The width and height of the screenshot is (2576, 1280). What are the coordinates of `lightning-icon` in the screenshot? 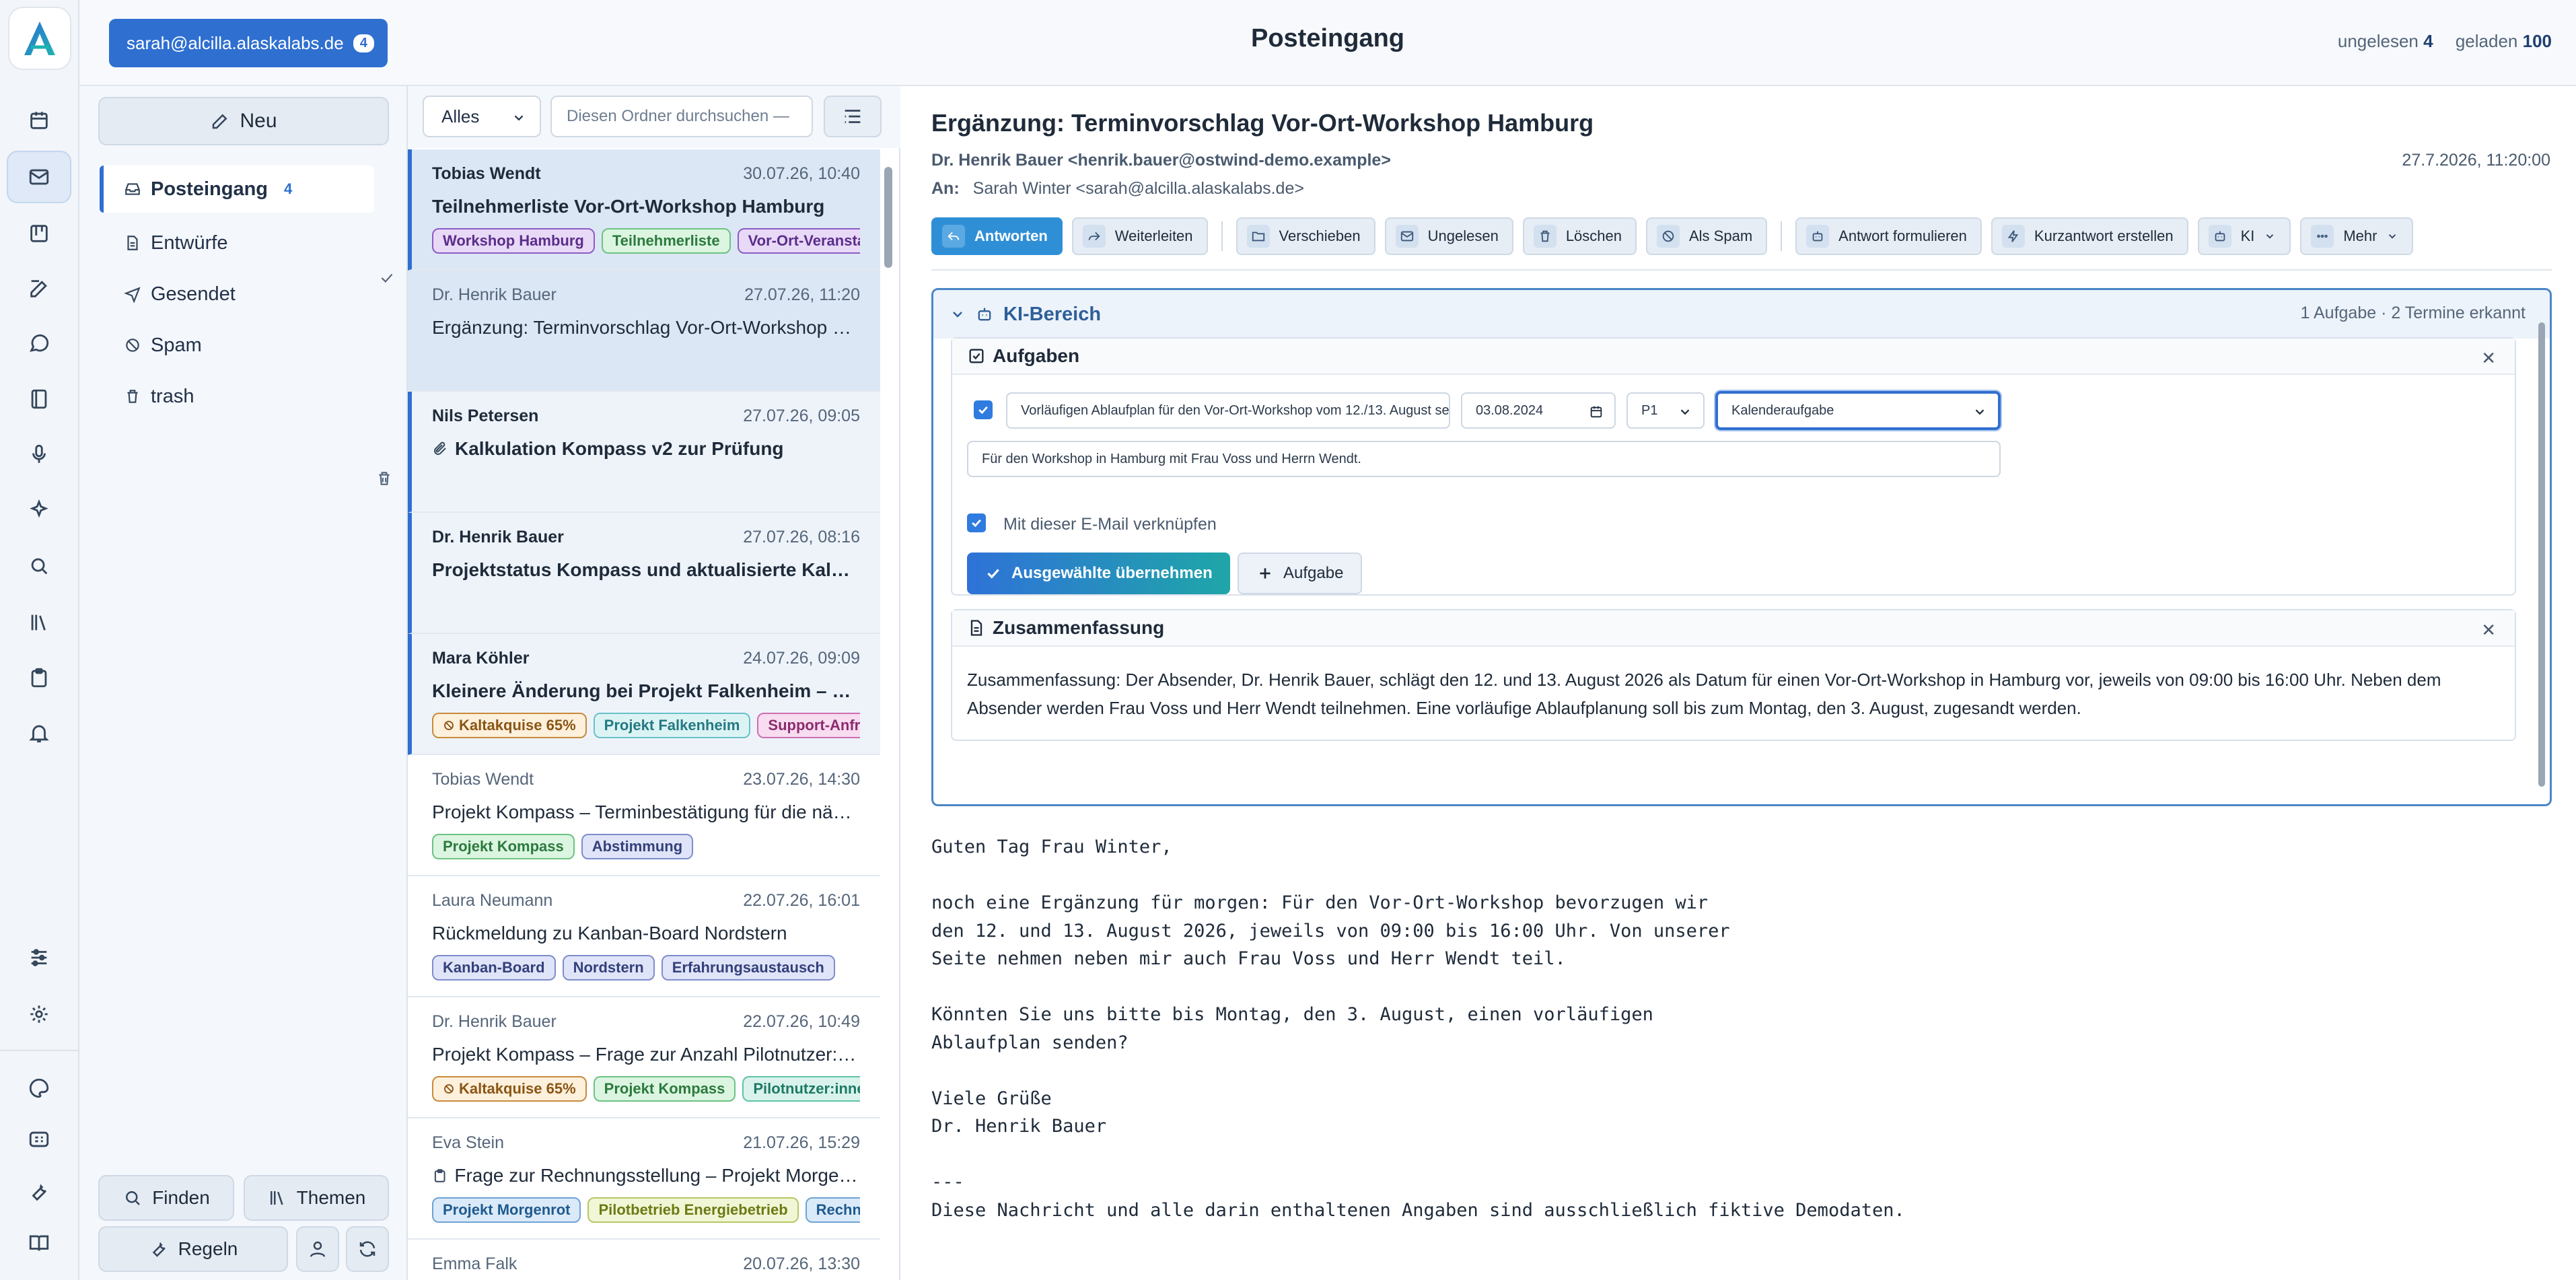 It's located at (2013, 236).